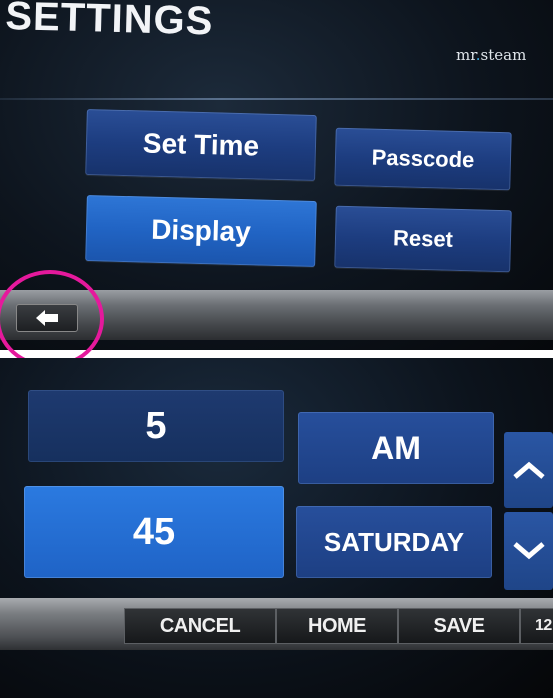 Image resolution: width=553 pixels, height=698 pixels. What do you see at coordinates (52, 319) in the screenshot?
I see `highlight-circle-annotation` at bounding box center [52, 319].